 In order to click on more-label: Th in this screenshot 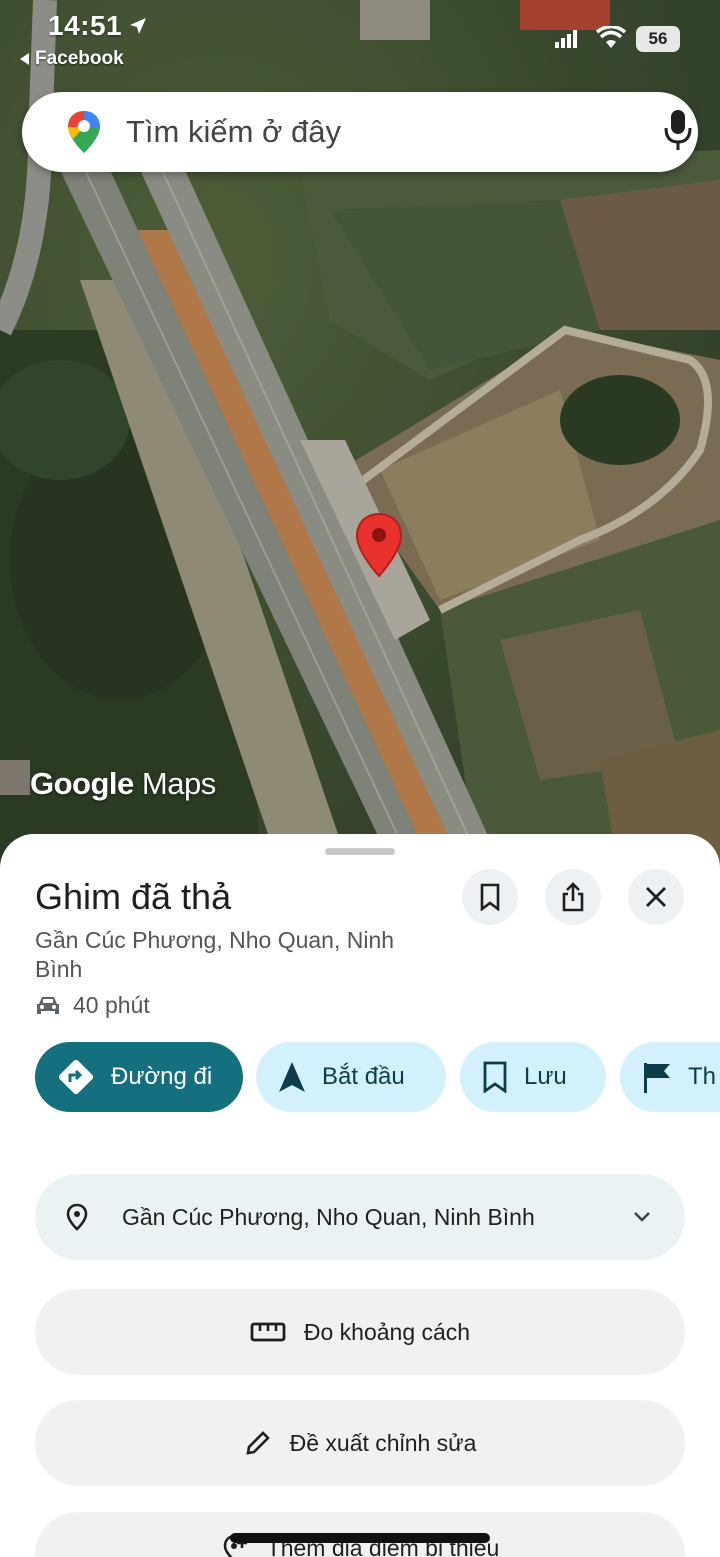, I will do `click(702, 1076)`.